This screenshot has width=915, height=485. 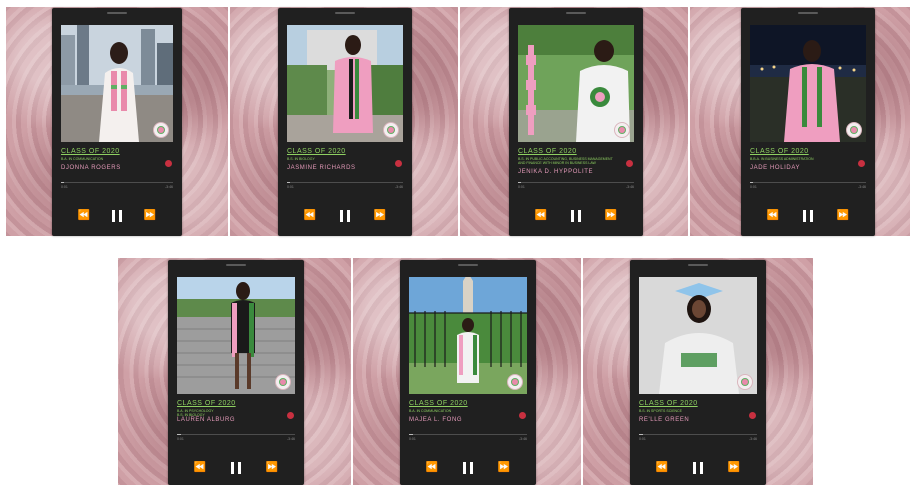 I want to click on graduate-name: MAJEA L. FONG, so click(x=436, y=420).